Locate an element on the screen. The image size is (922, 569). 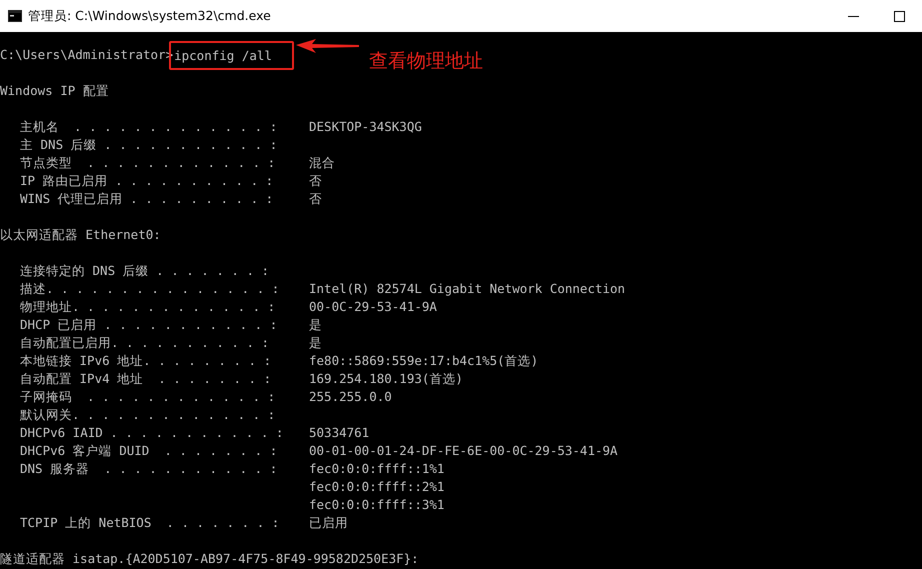
field-value: 50334761 is located at coordinates (339, 433).